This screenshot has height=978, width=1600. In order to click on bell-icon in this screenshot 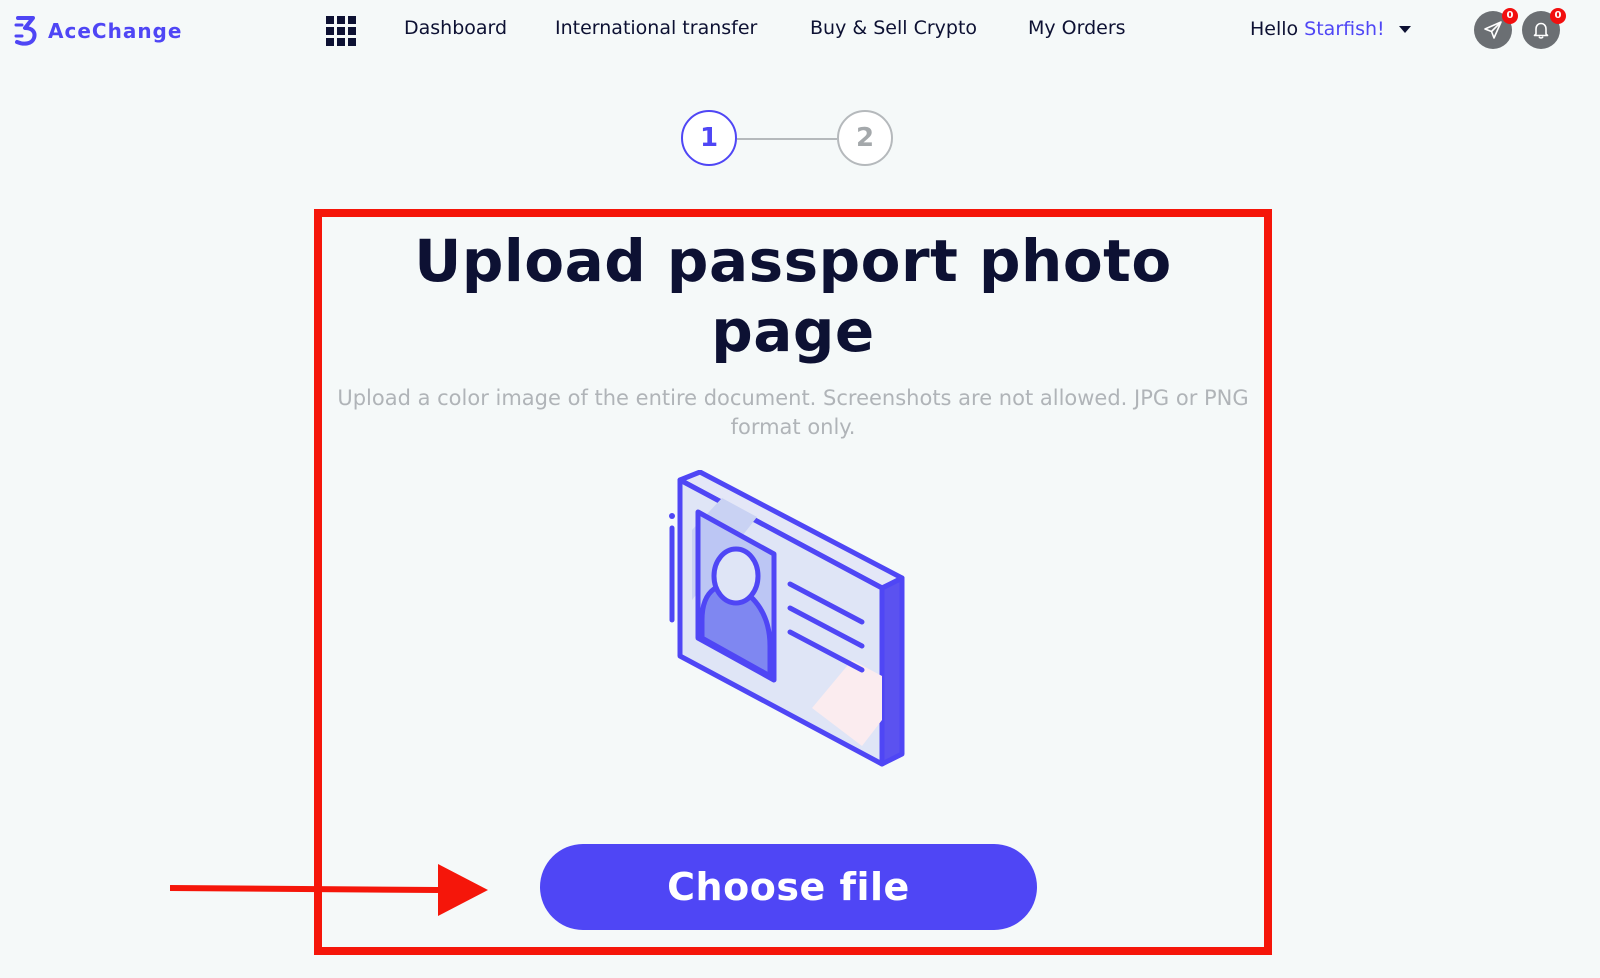, I will do `click(1541, 30)`.